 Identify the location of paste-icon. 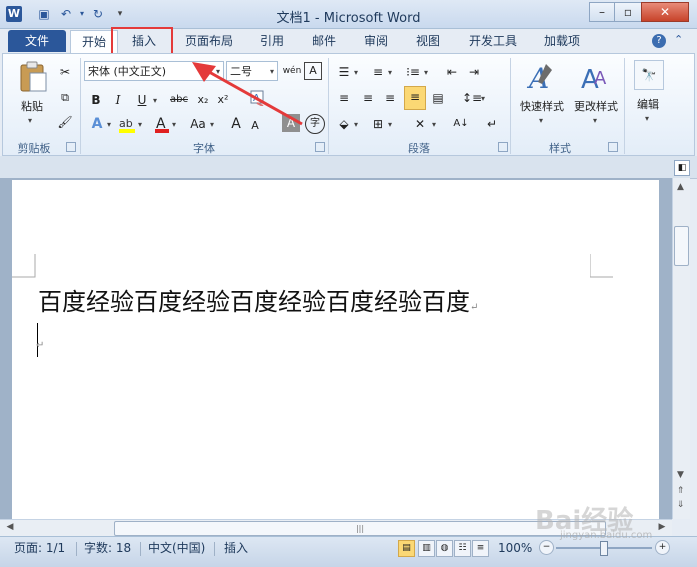
(33, 76).